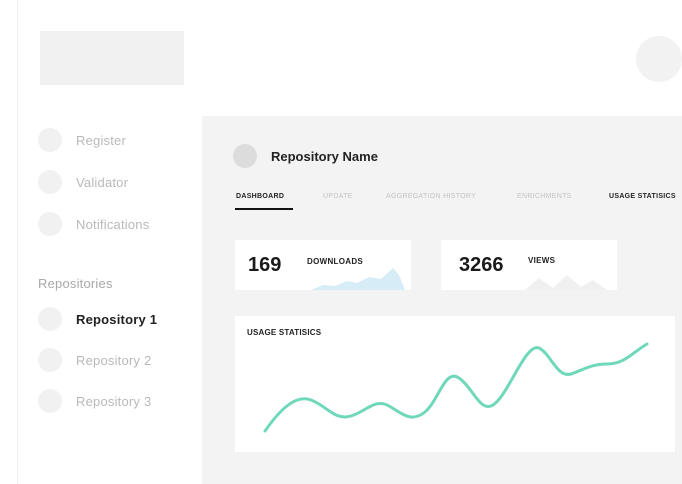 Image resolution: width=682 pixels, height=484 pixels. What do you see at coordinates (75, 283) in the screenshot?
I see `repositories-heading: Repositories` at bounding box center [75, 283].